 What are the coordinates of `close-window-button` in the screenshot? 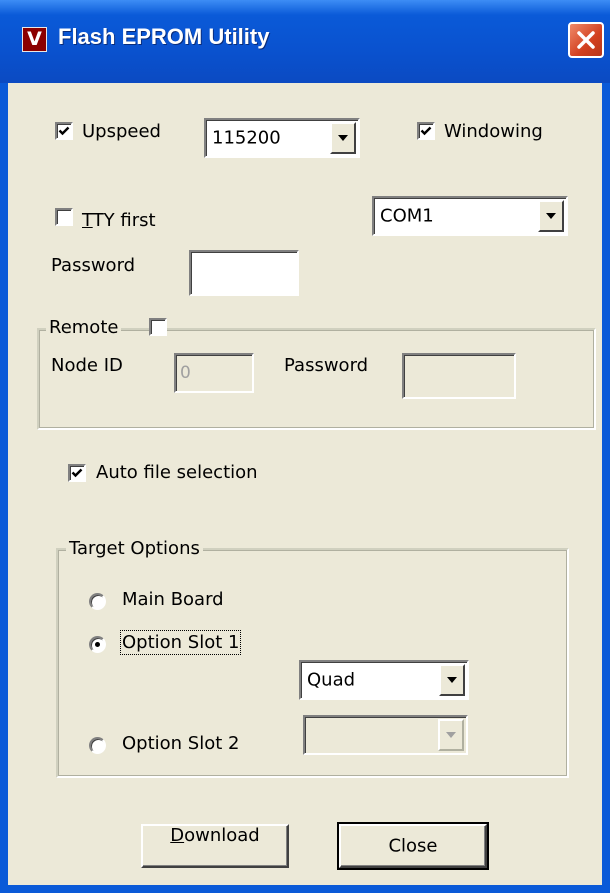 It's located at (586, 40).